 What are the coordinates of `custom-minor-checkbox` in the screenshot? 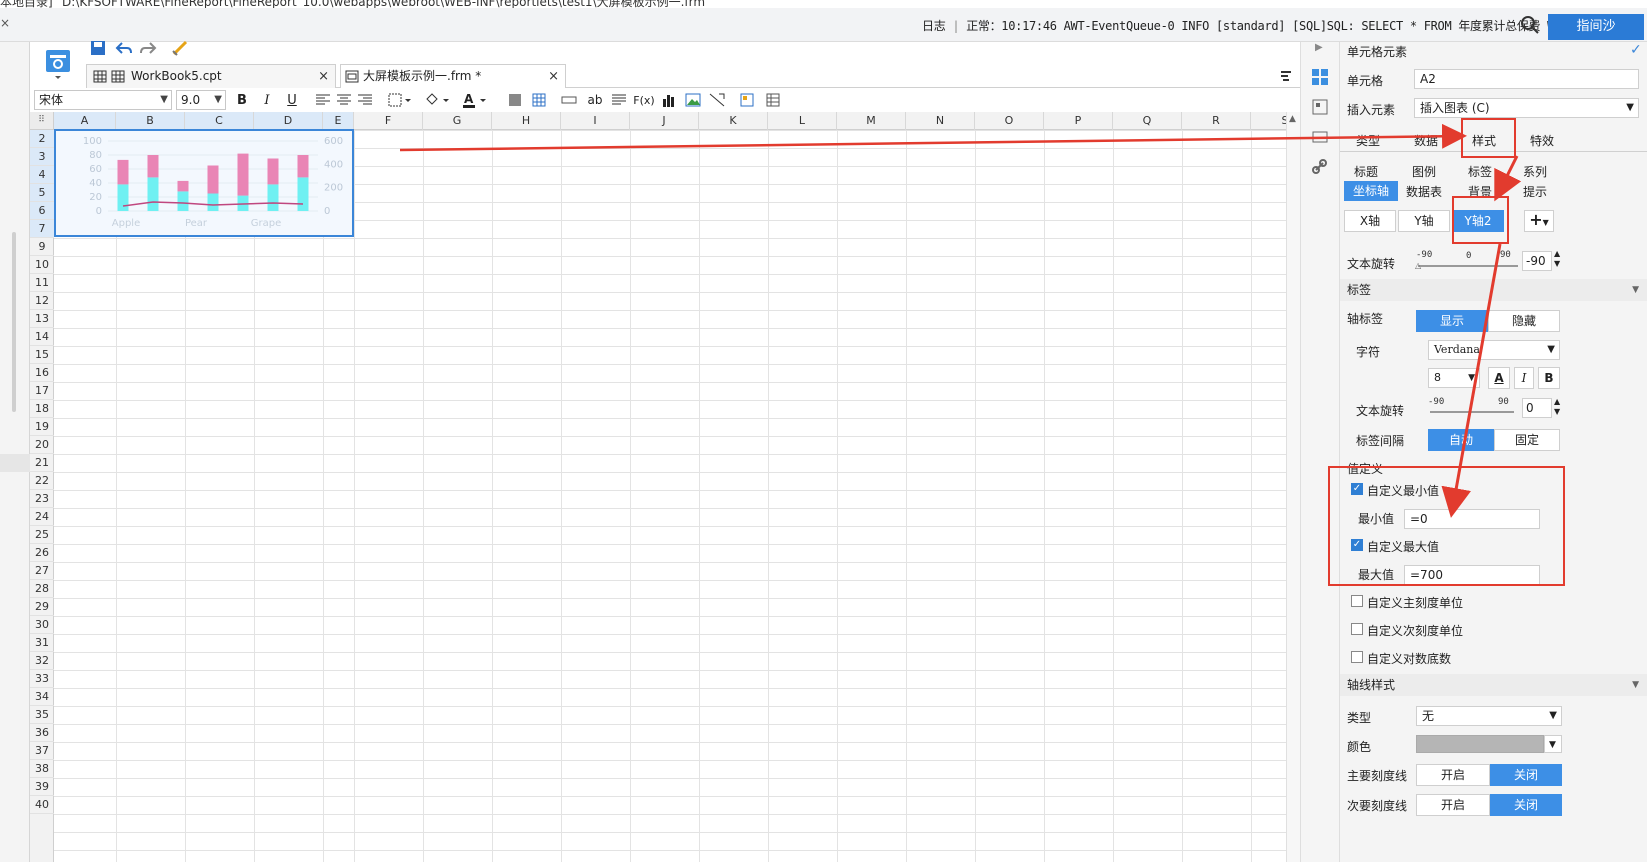 It's located at (1357, 629).